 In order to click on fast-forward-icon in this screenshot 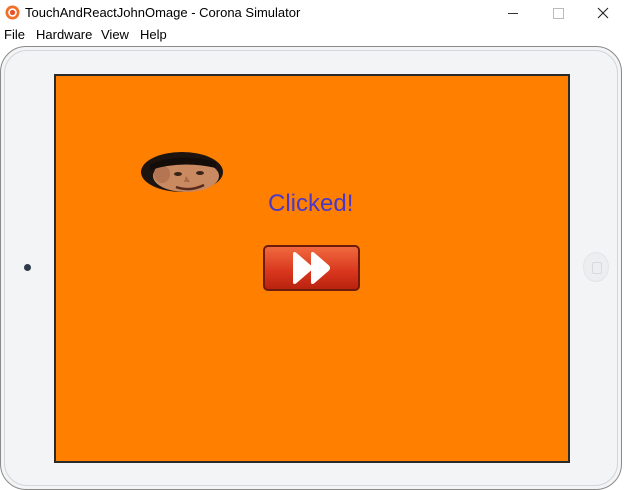, I will do `click(311, 268)`.